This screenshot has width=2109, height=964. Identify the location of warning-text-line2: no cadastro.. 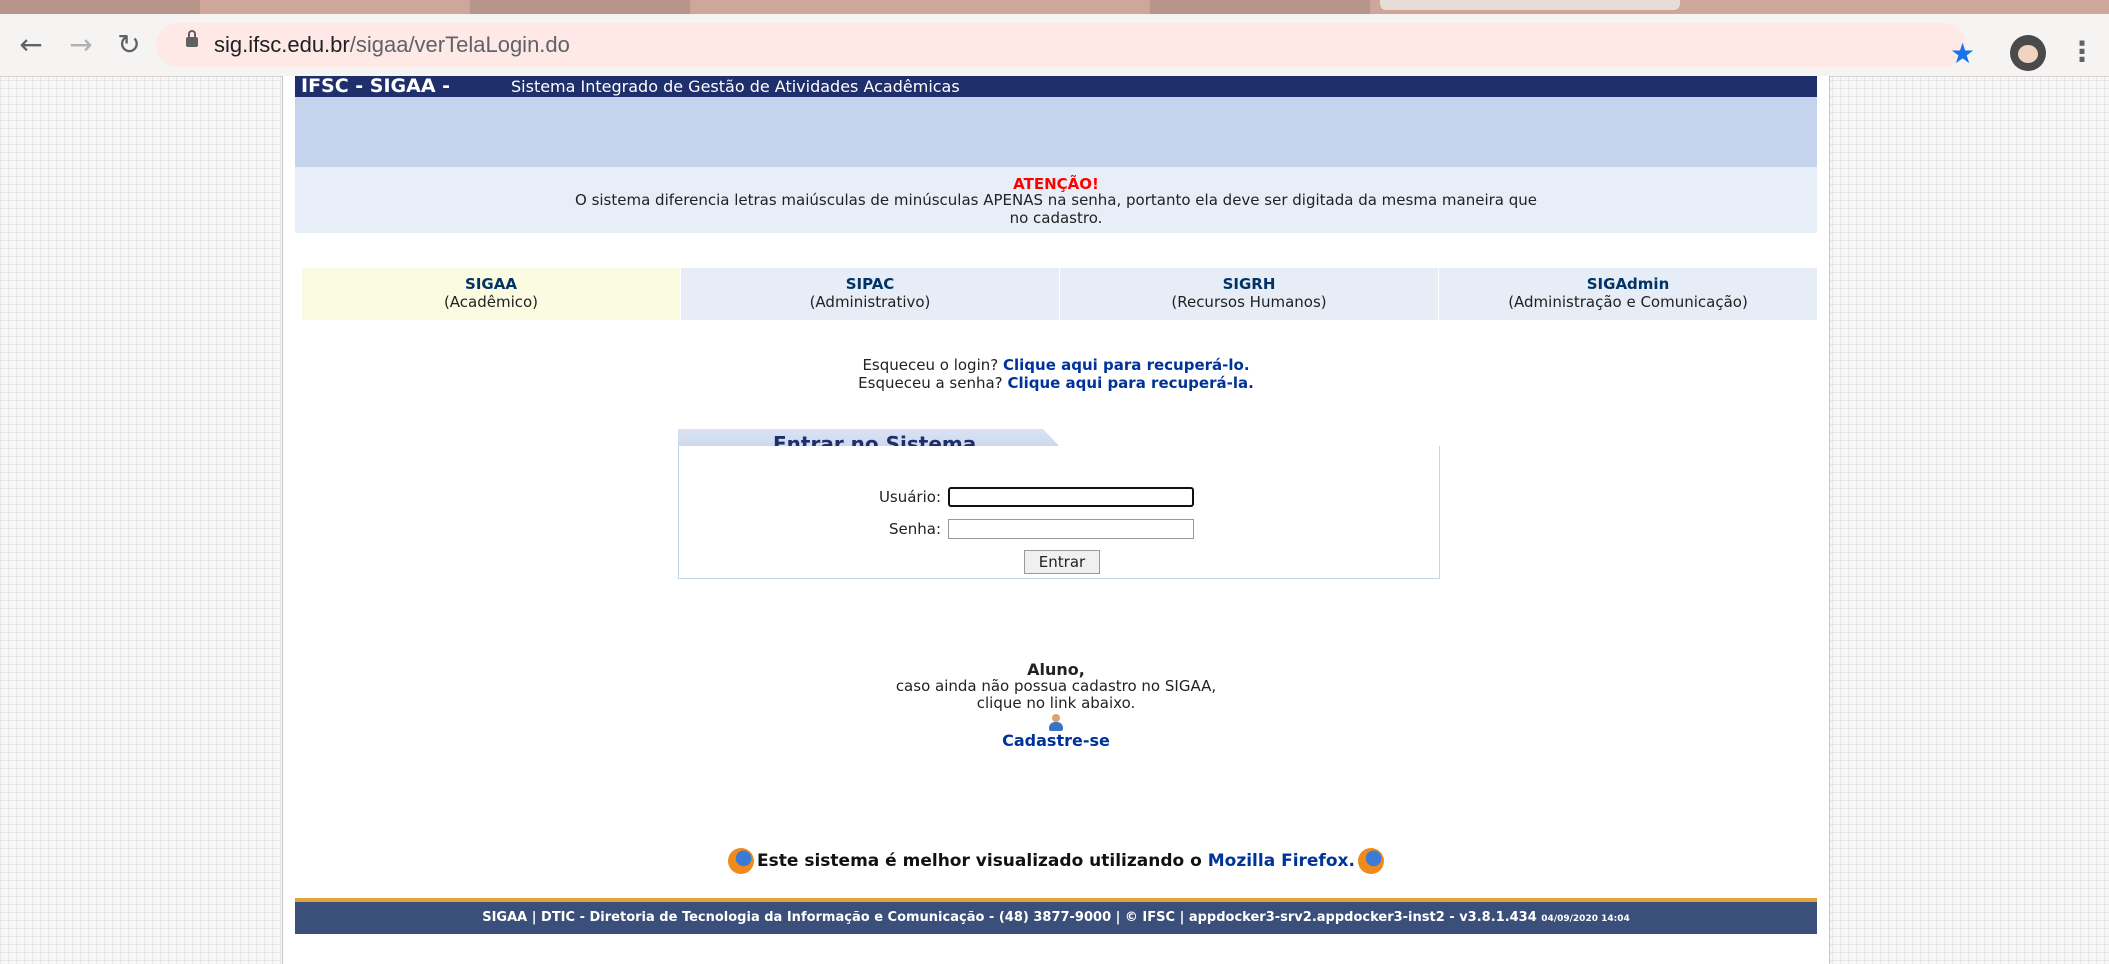
(1056, 218).